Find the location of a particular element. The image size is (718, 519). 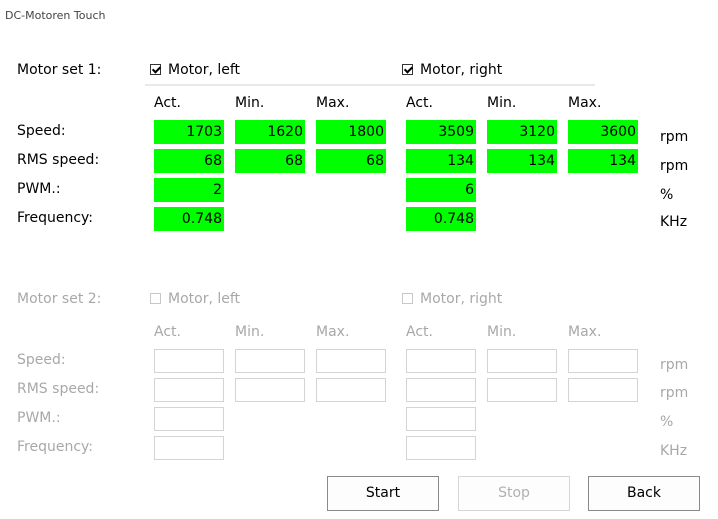

motor-right-label-2: Motor, right is located at coordinates (461, 299).